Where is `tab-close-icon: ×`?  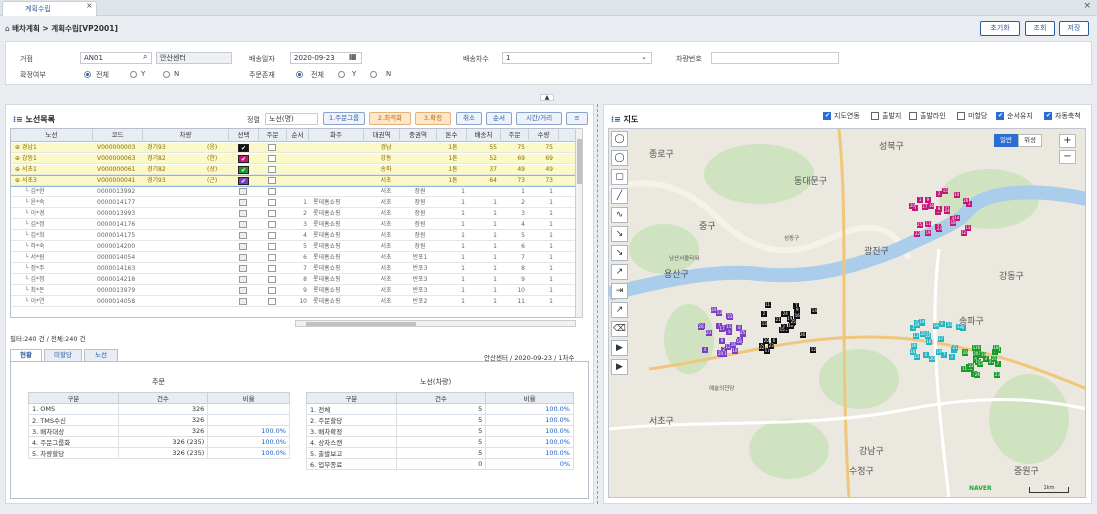
tab-close-icon: × is located at coordinates (89, 5).